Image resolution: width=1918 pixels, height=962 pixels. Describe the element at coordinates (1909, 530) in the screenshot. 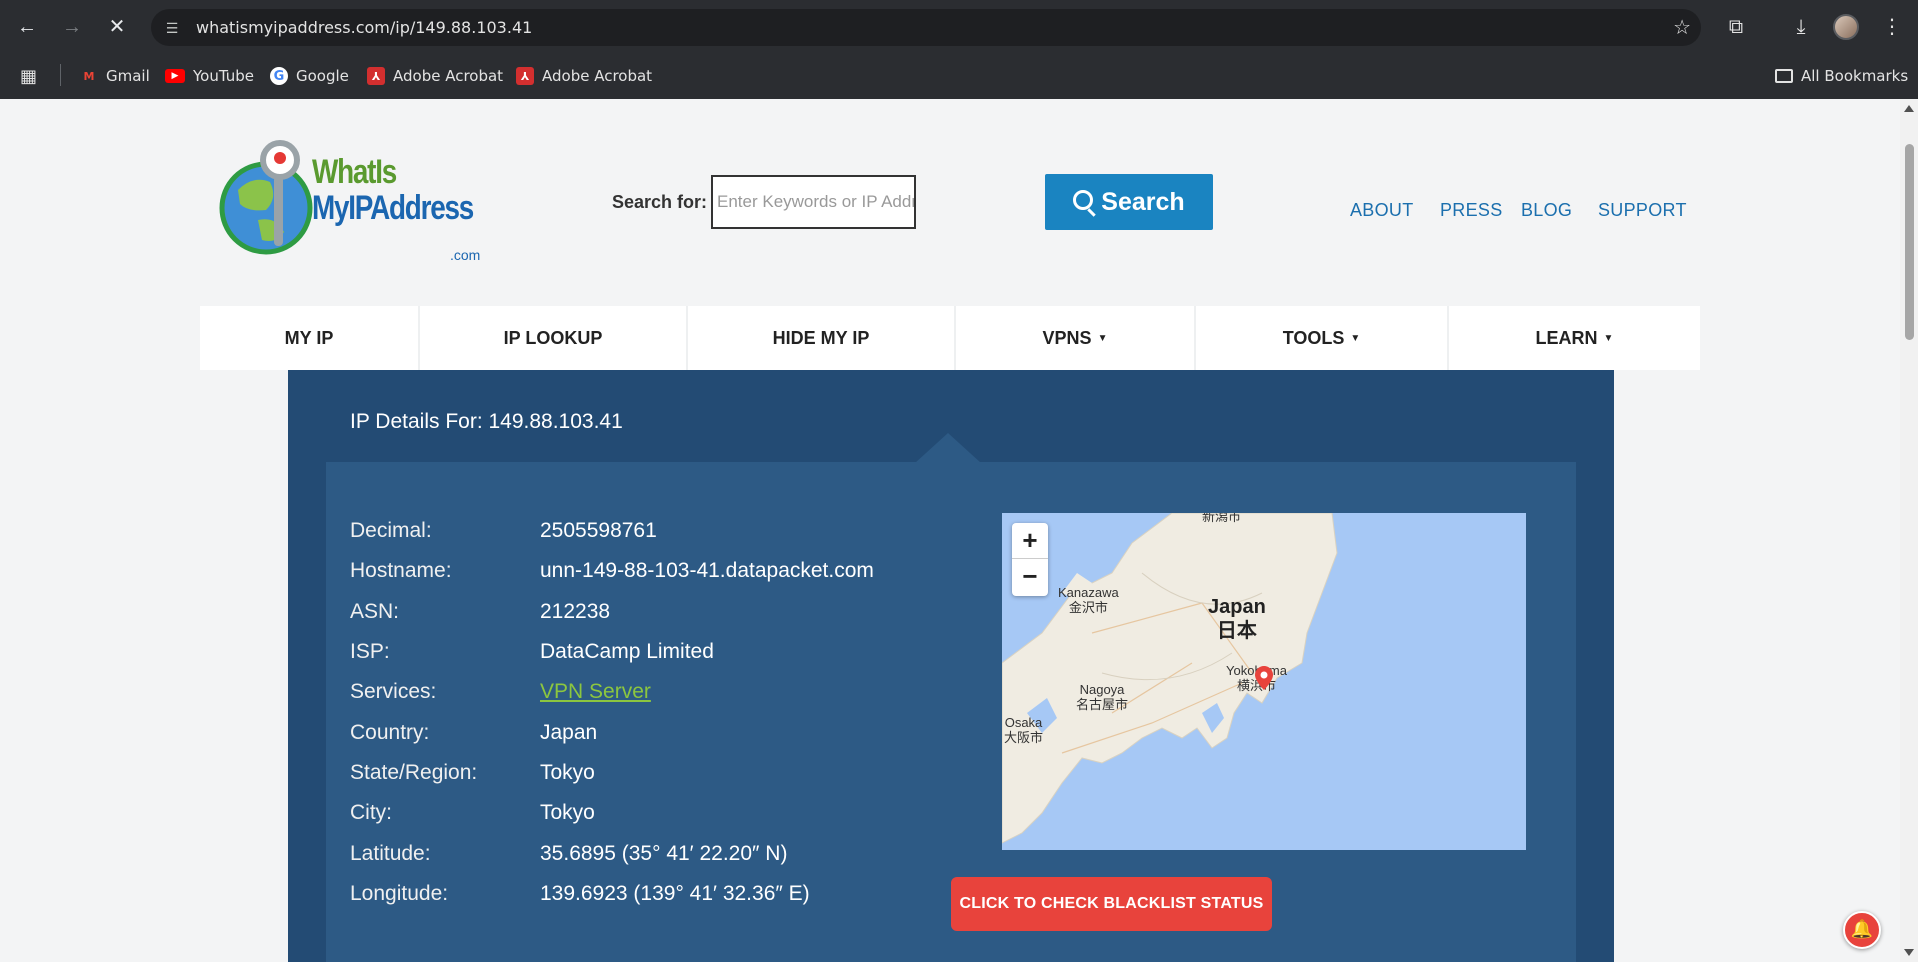

I see `page-scrollbar` at that location.